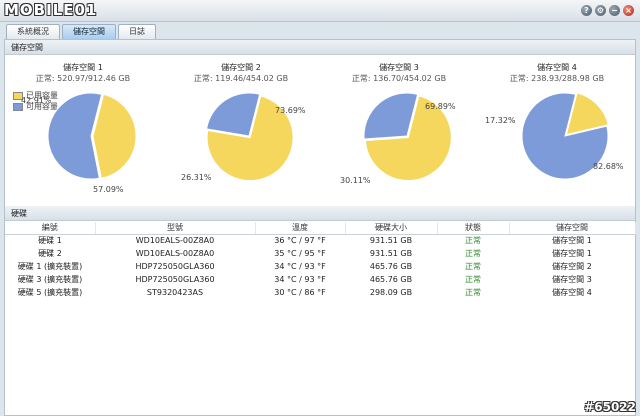  I want to click on volume-header: 儲存空間 3 正常: 136.70/454.02 GB, so click(399, 73).